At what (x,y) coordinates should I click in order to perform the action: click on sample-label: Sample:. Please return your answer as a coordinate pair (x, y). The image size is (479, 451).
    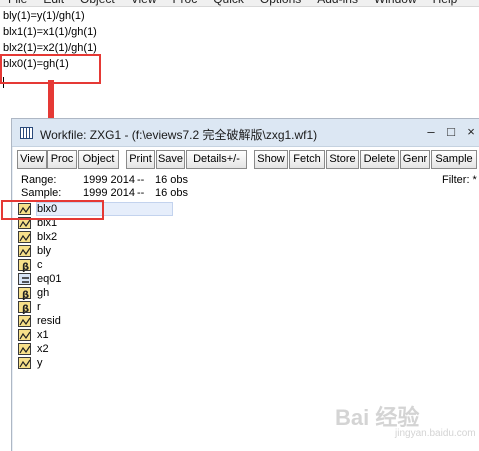
    Looking at the image, I should click on (41, 193).